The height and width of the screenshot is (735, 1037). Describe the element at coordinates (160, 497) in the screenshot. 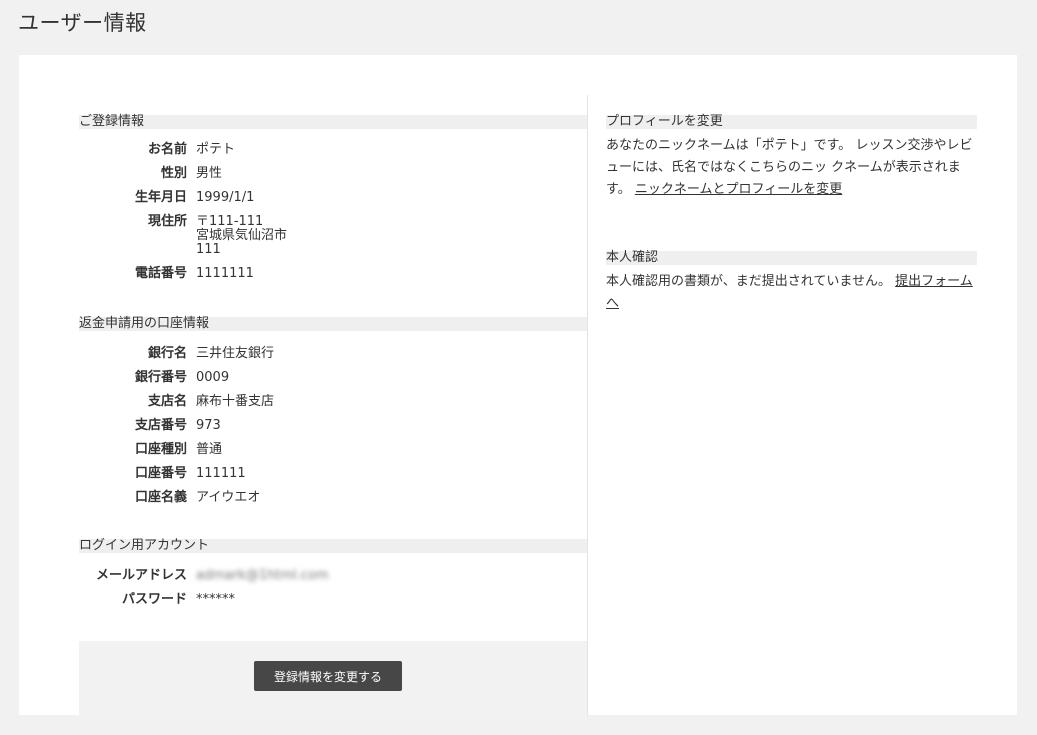

I see `field-label: 口座名義` at that location.